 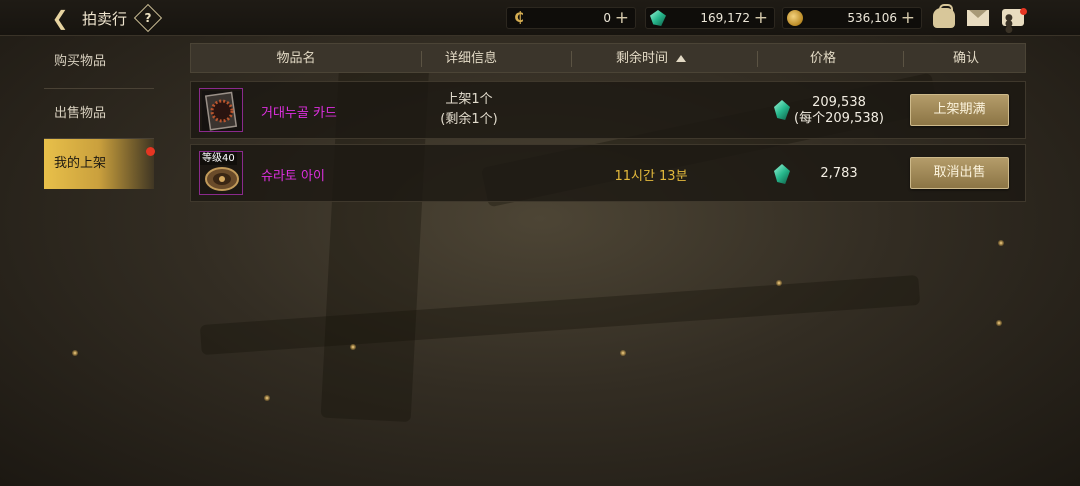 I want to click on gold-coin-icon, so click(x=795, y=18).